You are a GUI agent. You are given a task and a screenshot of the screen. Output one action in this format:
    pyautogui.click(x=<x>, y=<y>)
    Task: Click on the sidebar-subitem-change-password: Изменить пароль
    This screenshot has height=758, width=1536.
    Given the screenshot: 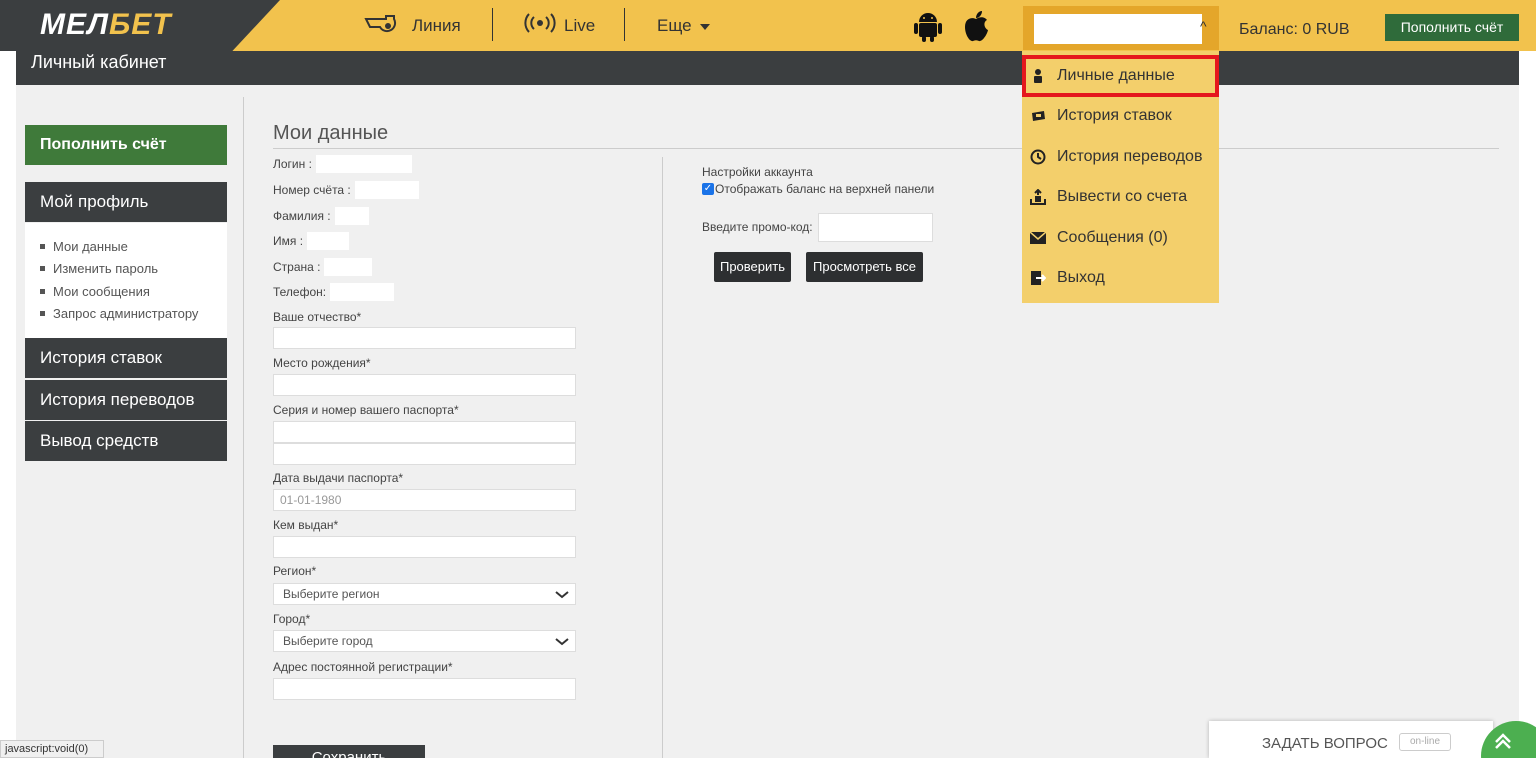 What is the action you would take?
    pyautogui.click(x=133, y=269)
    